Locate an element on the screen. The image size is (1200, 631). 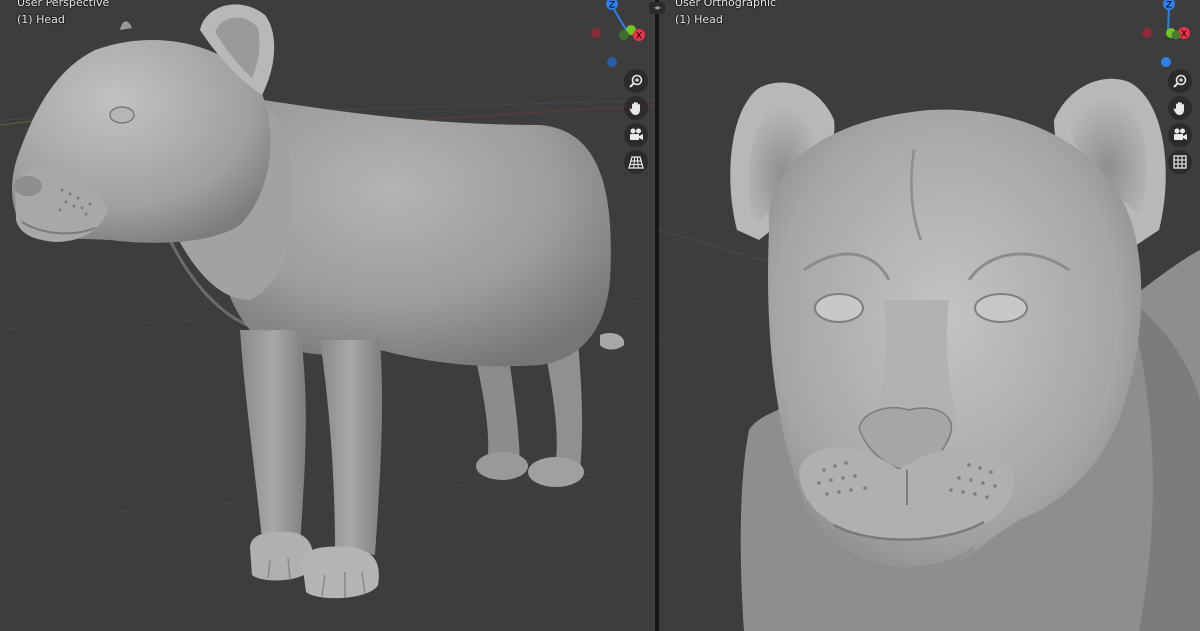
view-mode-label: User Orthographic is located at coordinates (726, 4).